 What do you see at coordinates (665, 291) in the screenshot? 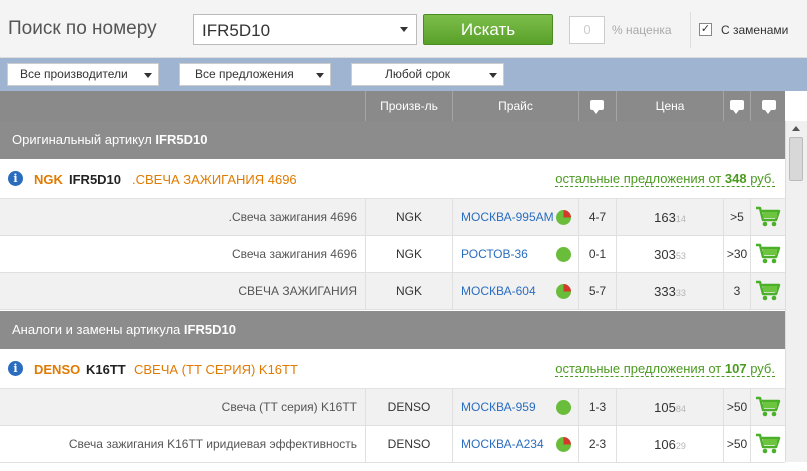
I see `offer-cost-value: 333` at bounding box center [665, 291].